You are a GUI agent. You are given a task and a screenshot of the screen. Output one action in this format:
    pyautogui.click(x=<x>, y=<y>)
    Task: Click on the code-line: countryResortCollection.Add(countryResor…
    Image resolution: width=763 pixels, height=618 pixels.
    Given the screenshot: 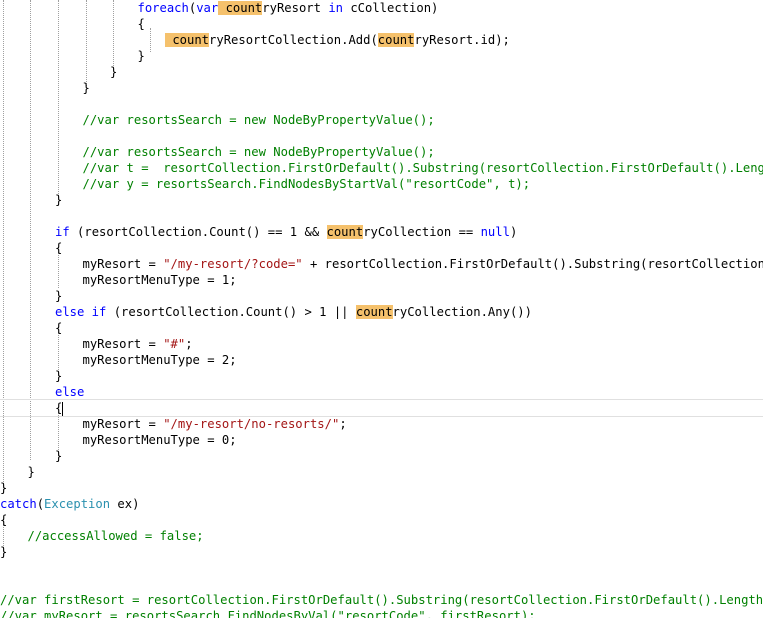 What is the action you would take?
    pyautogui.click(x=337, y=40)
    